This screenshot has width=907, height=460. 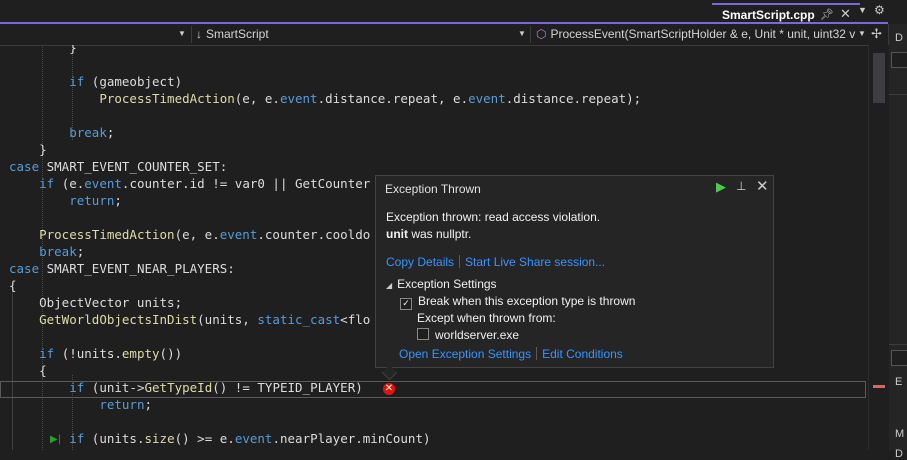 What do you see at coordinates (159, 438) in the screenshot?
I see `code-function: size` at bounding box center [159, 438].